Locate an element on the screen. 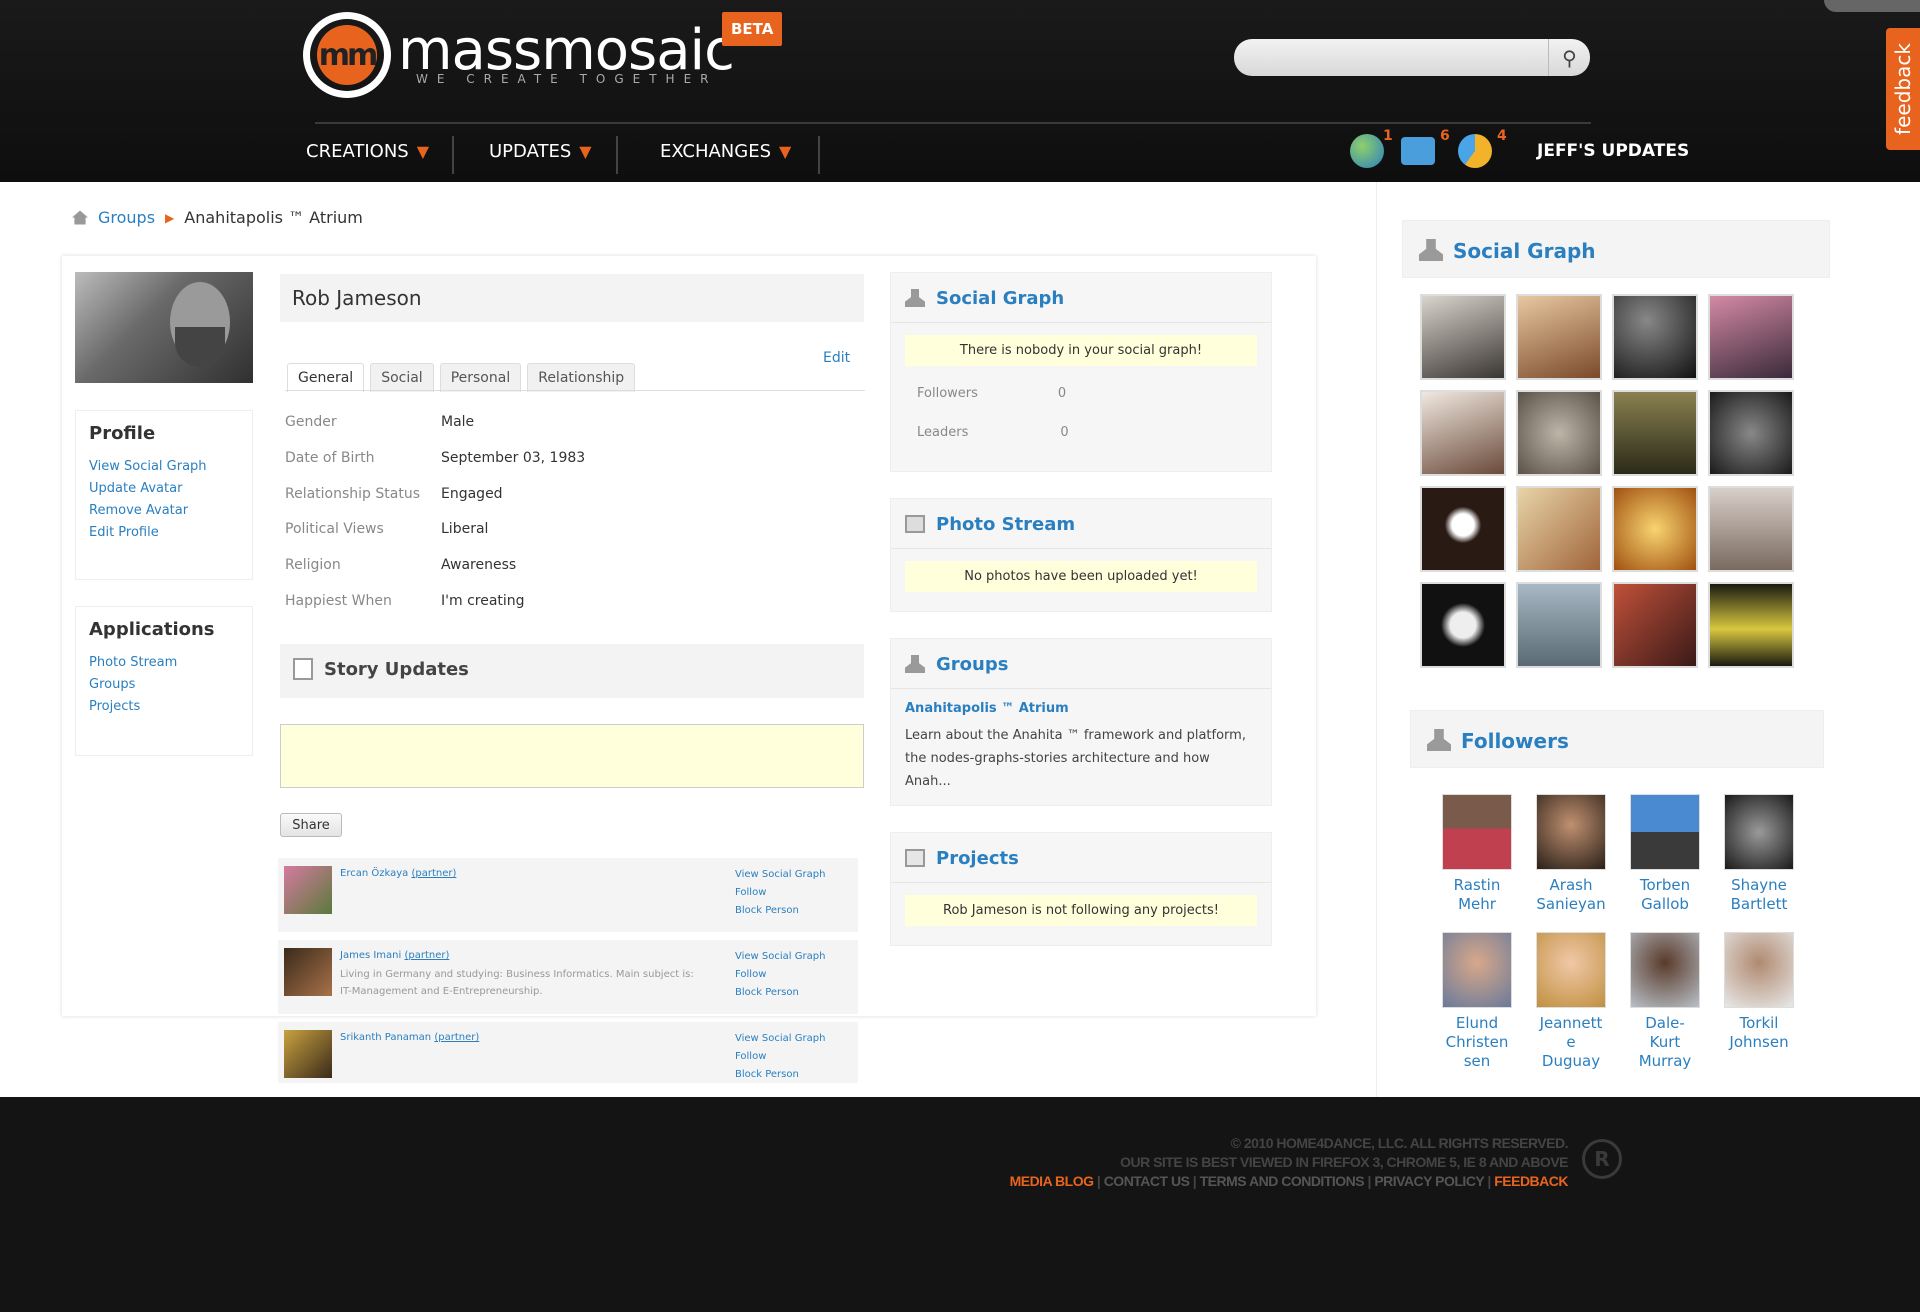 This screenshot has width=1920, height=1312. follower-item: Torkil Johnsen is located at coordinates (1759, 1001).